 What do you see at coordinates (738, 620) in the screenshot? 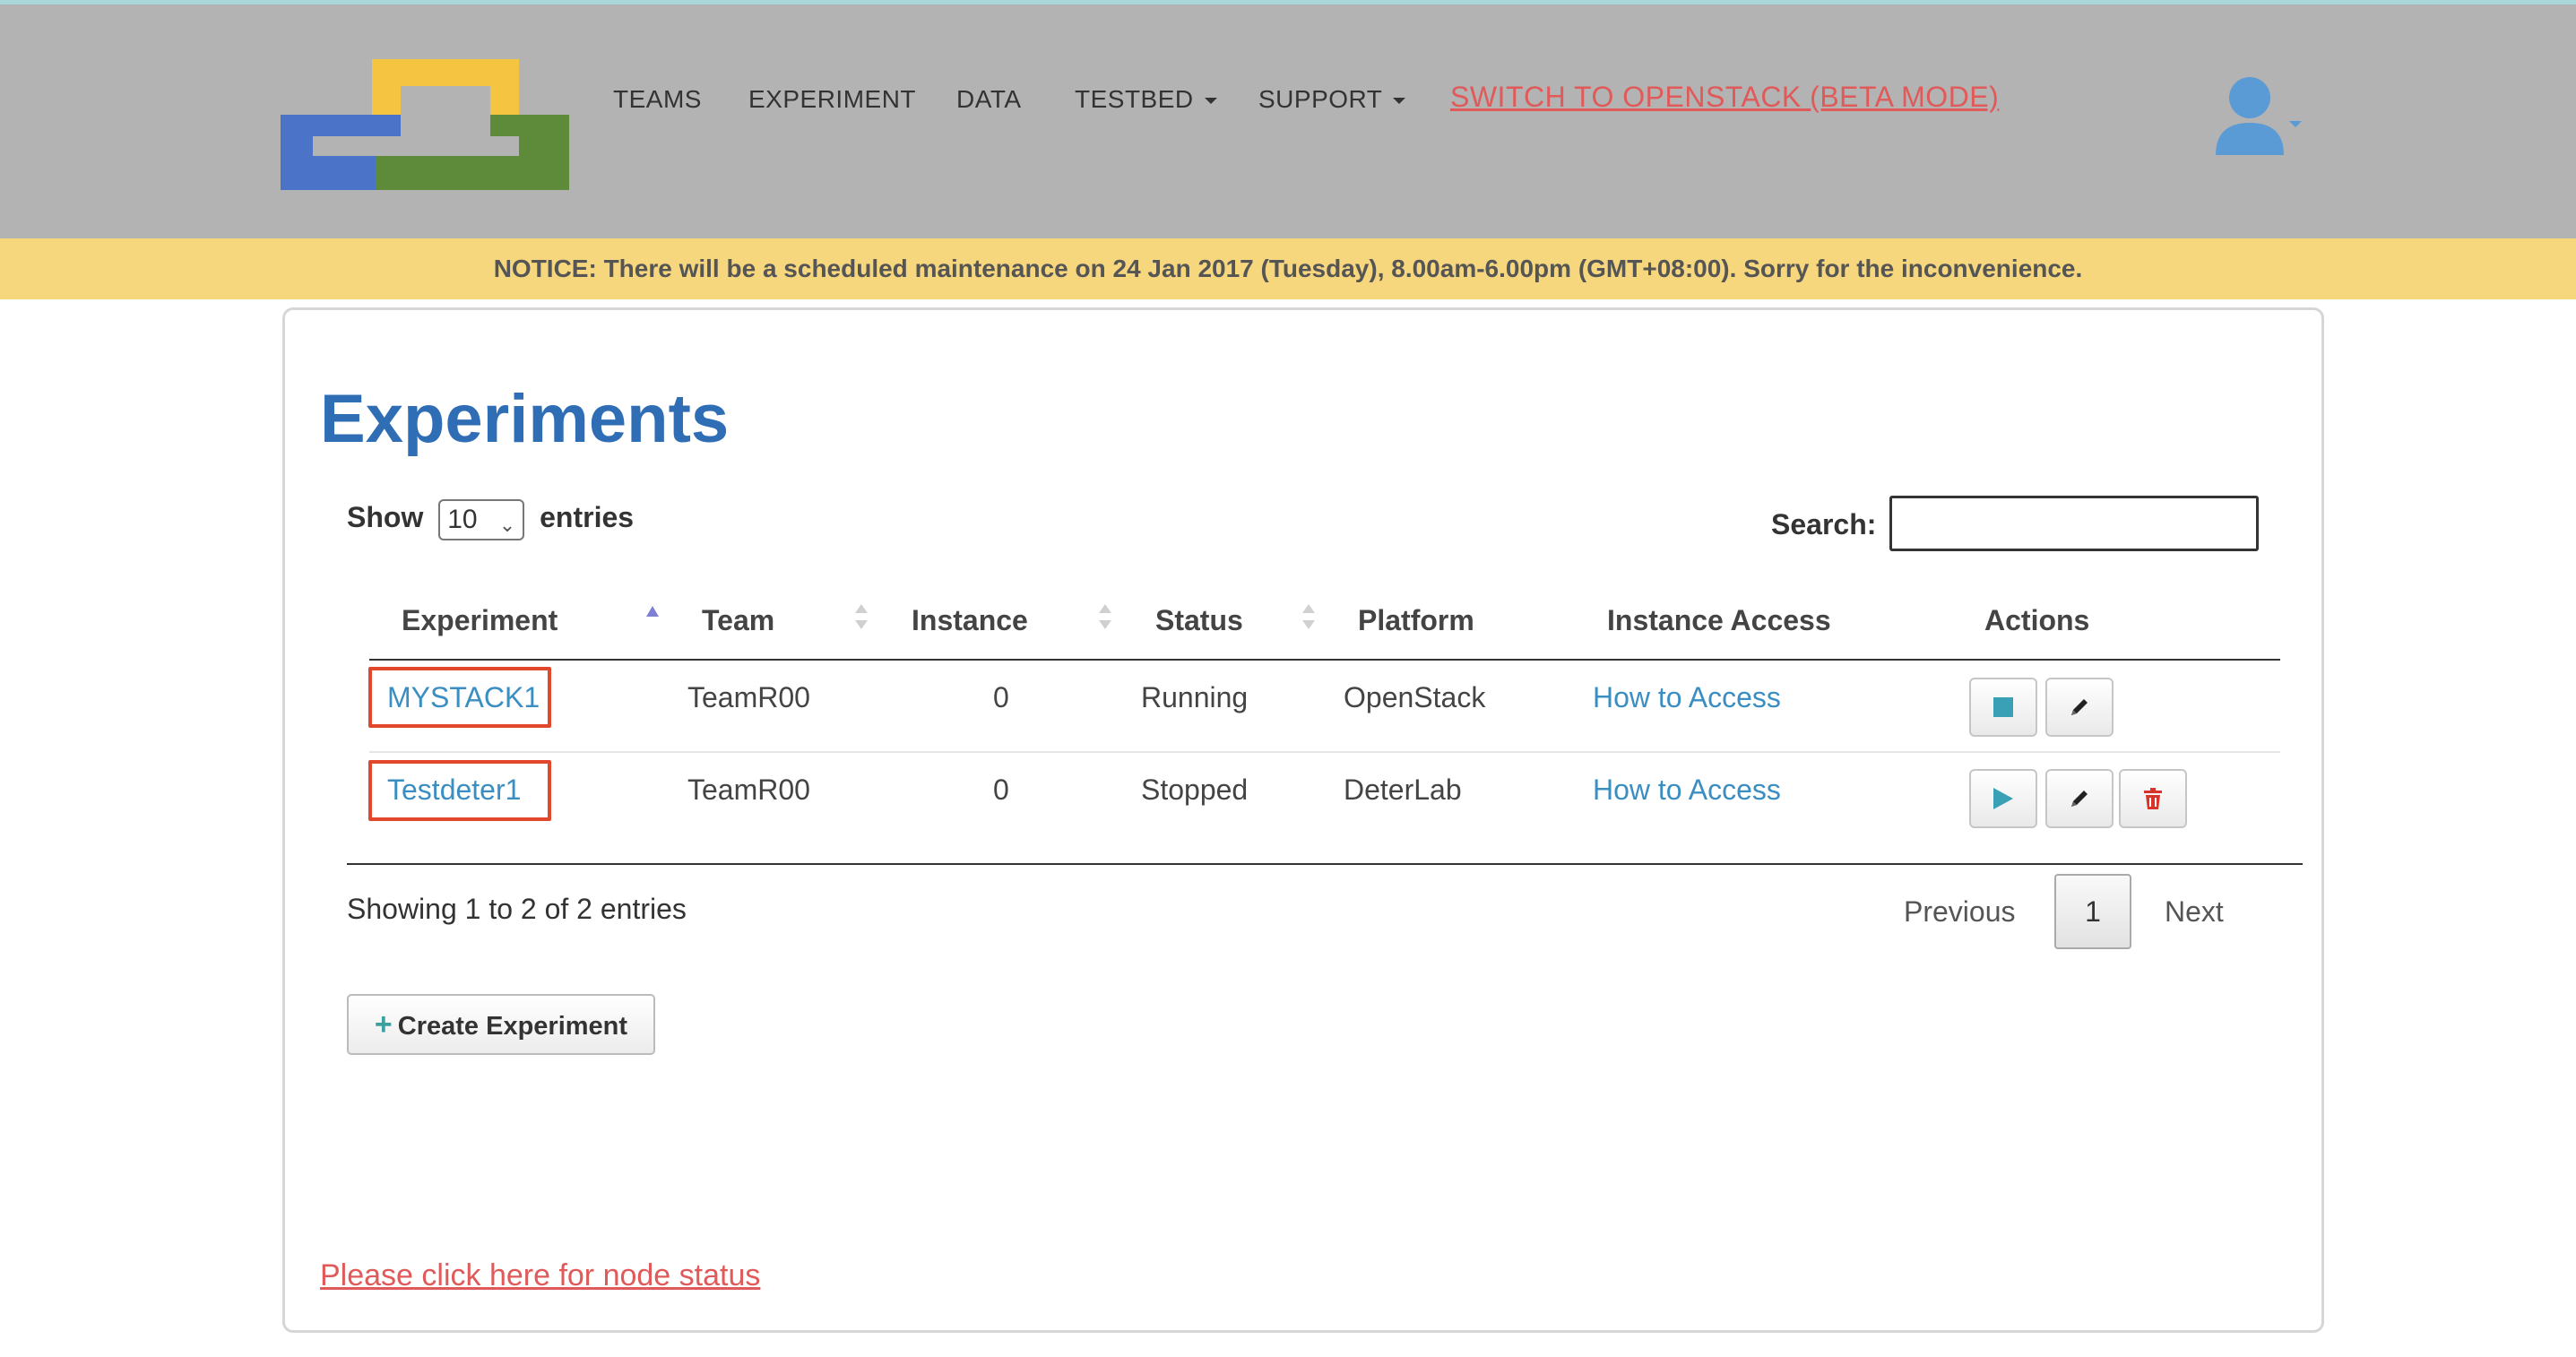
I see `col-header-team: Team` at bounding box center [738, 620].